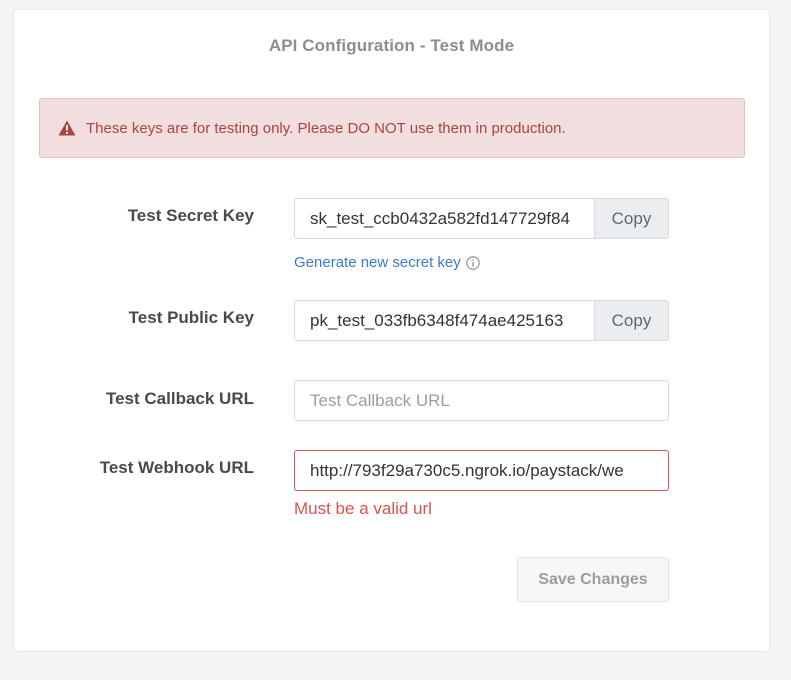 The image size is (791, 680). I want to click on webhook-url-input, so click(481, 470).